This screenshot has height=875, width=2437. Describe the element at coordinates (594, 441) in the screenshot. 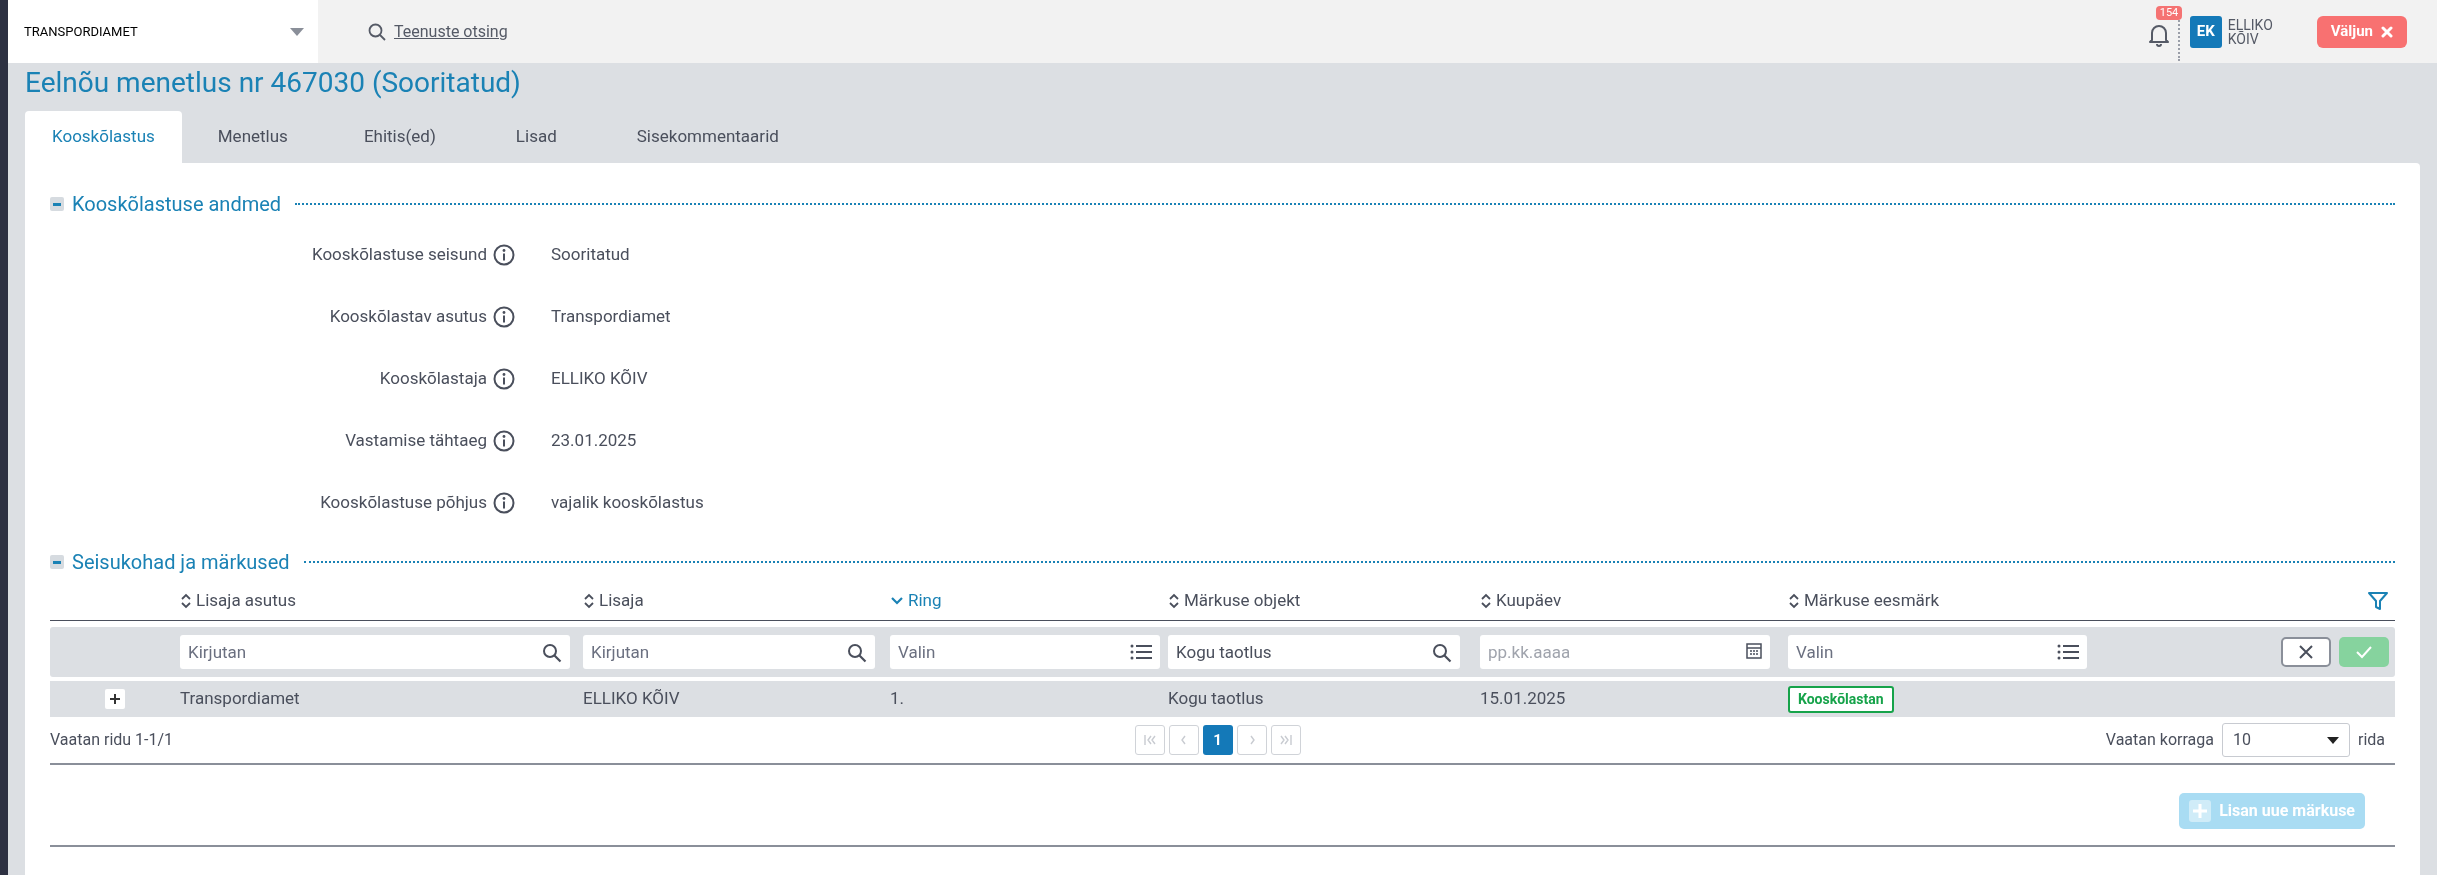

I see `field-value: 23.01.2025` at that location.